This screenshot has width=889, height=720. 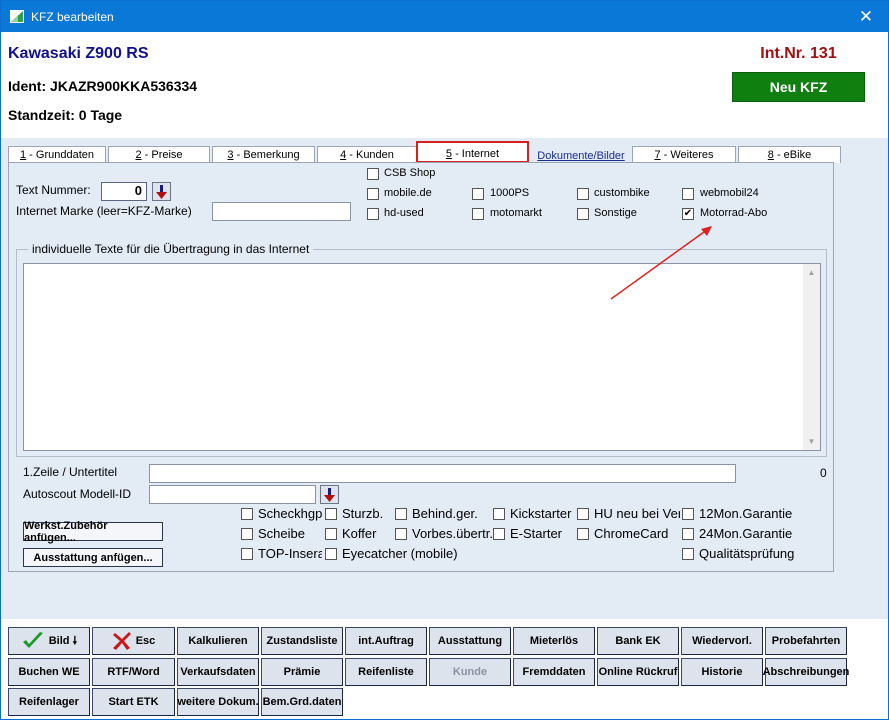 I want to click on internet-marke-input, so click(x=281, y=211).